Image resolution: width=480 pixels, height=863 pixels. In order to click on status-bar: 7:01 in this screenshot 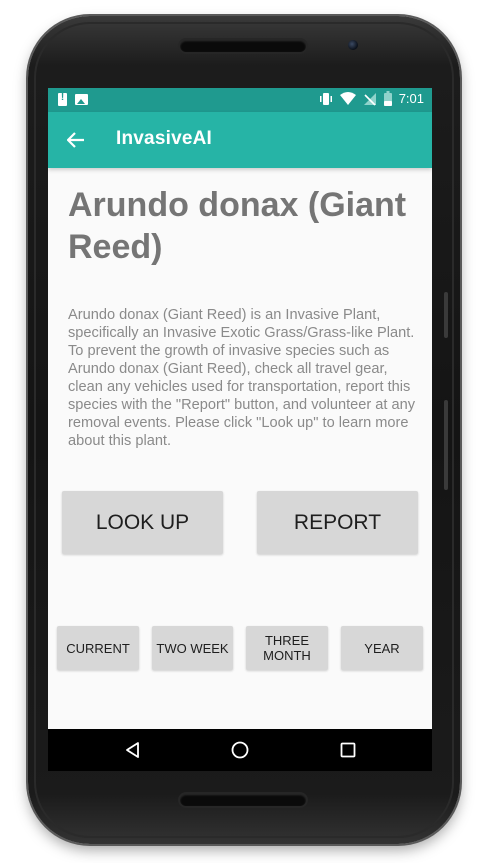, I will do `click(240, 100)`.